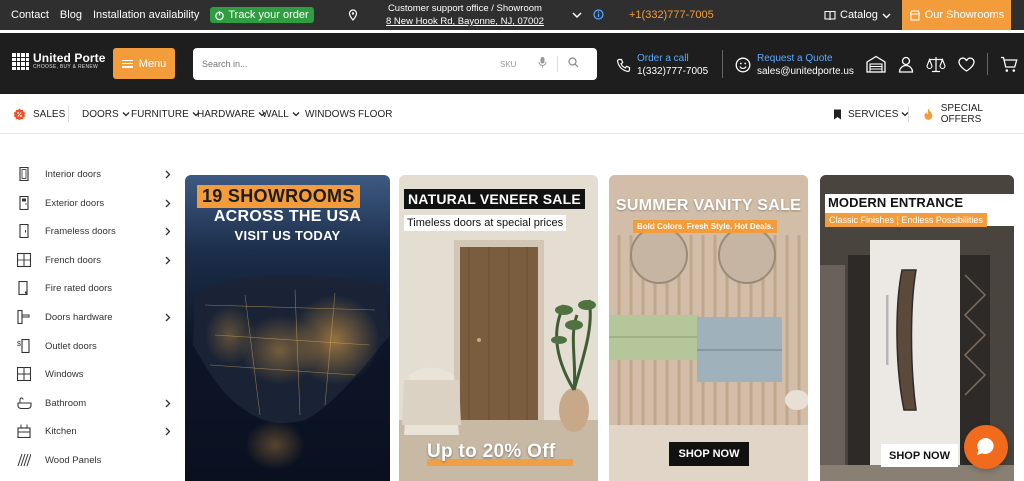 The image size is (1024, 481). I want to click on sidebar-item-outlet-doors: $ Outlet doors, so click(94, 346).